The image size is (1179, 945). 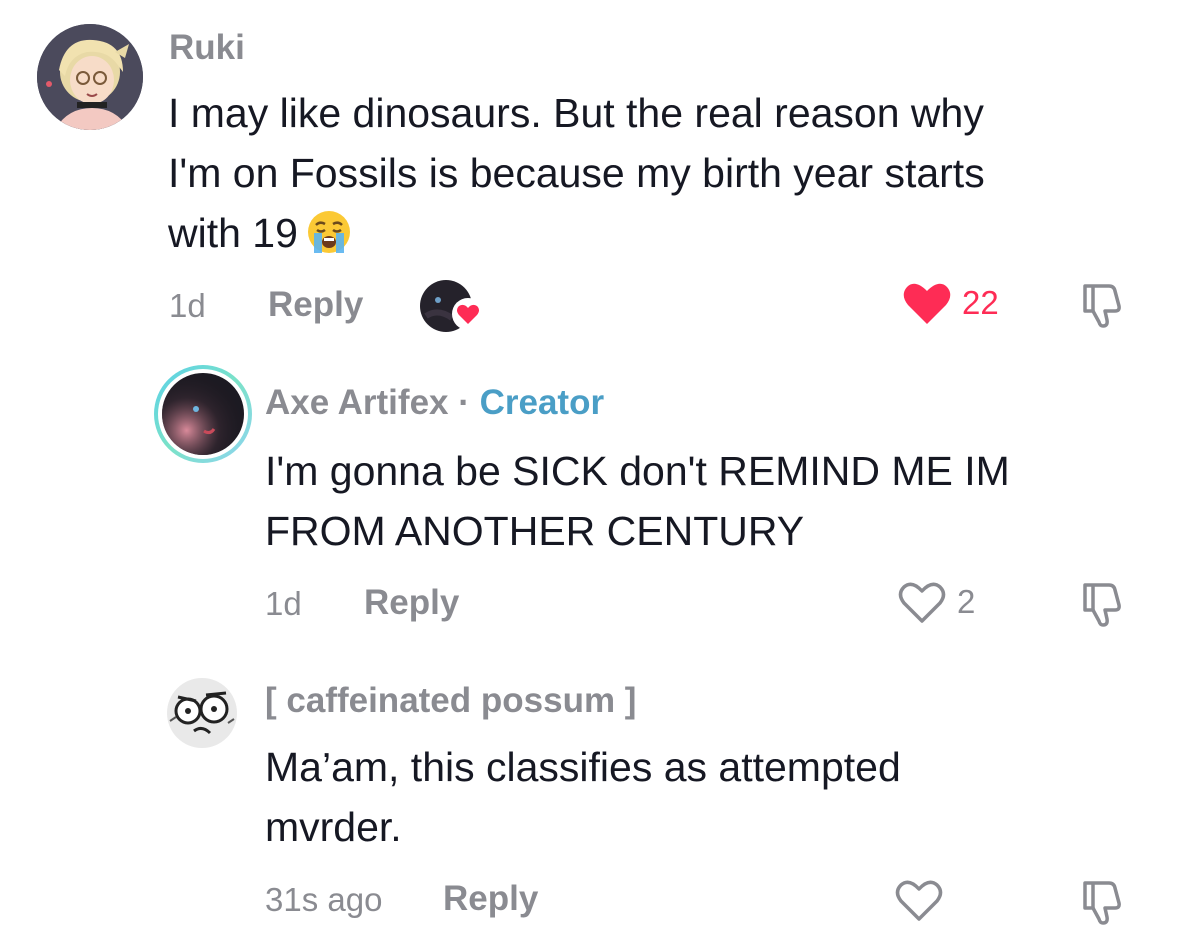 I want to click on avatar-ruki, so click(x=90, y=77).